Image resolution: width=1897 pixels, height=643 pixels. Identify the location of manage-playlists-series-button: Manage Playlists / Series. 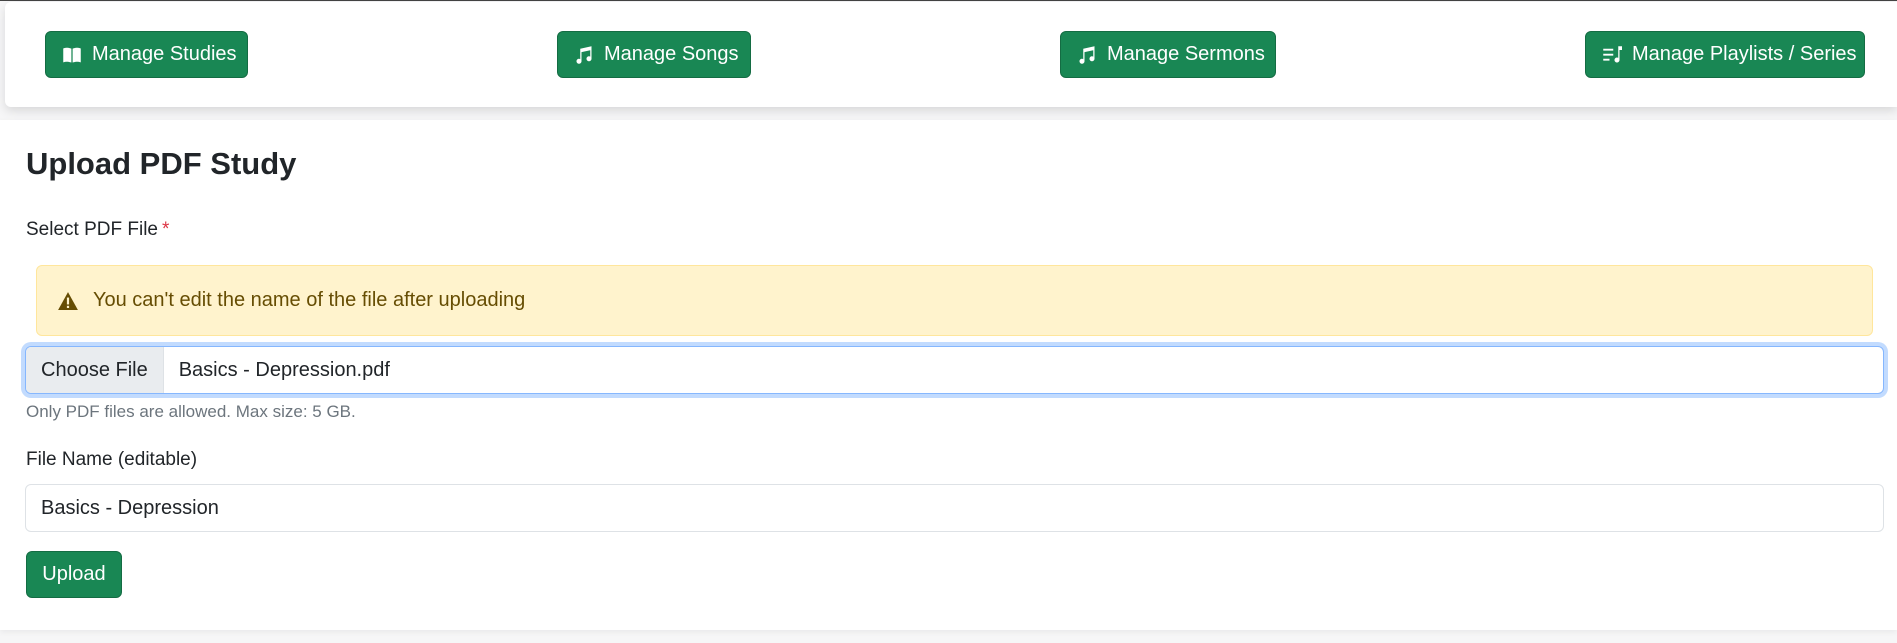
(1725, 54).